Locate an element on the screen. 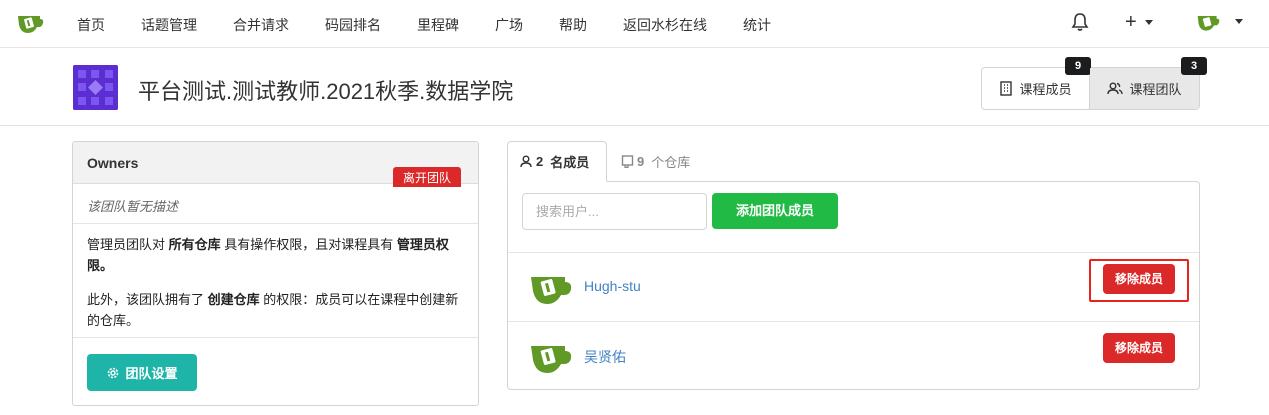  members-count-badge: 9 is located at coordinates (1078, 66).